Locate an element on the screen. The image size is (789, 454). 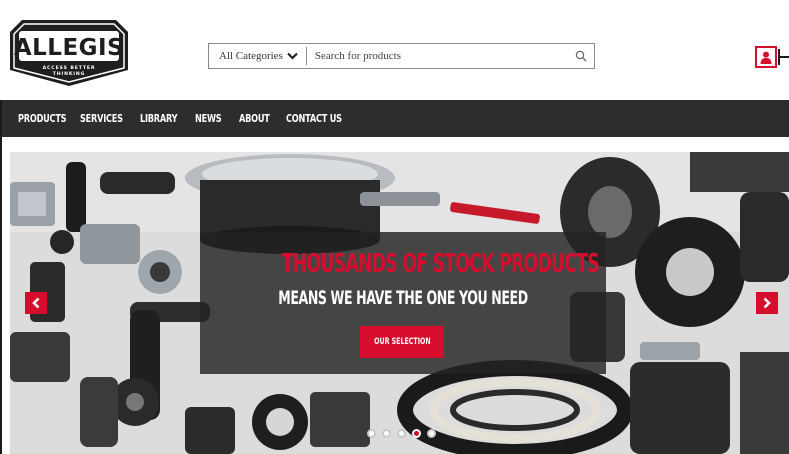
search-icon is located at coordinates (581, 56).